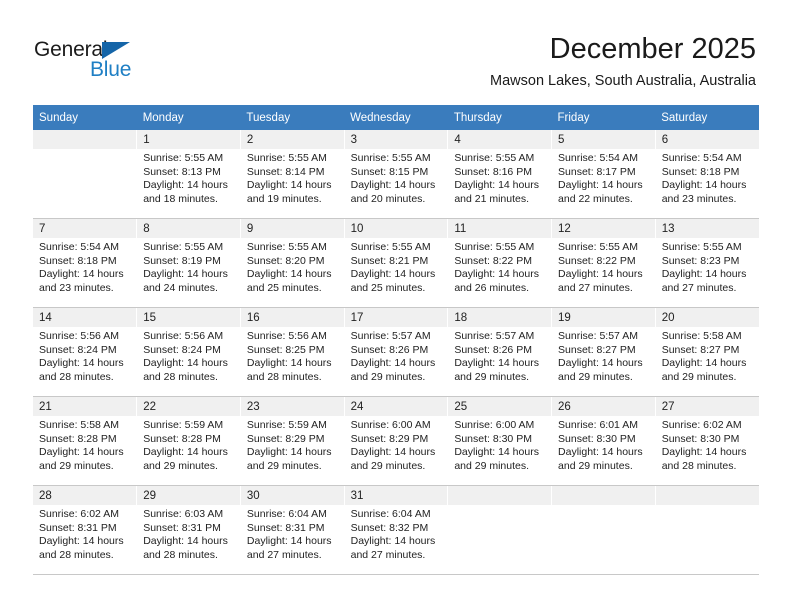 The width and height of the screenshot is (792, 612). What do you see at coordinates (597, 438) in the screenshot?
I see `sunset-text: Sunset: 8:30 PM` at bounding box center [597, 438].